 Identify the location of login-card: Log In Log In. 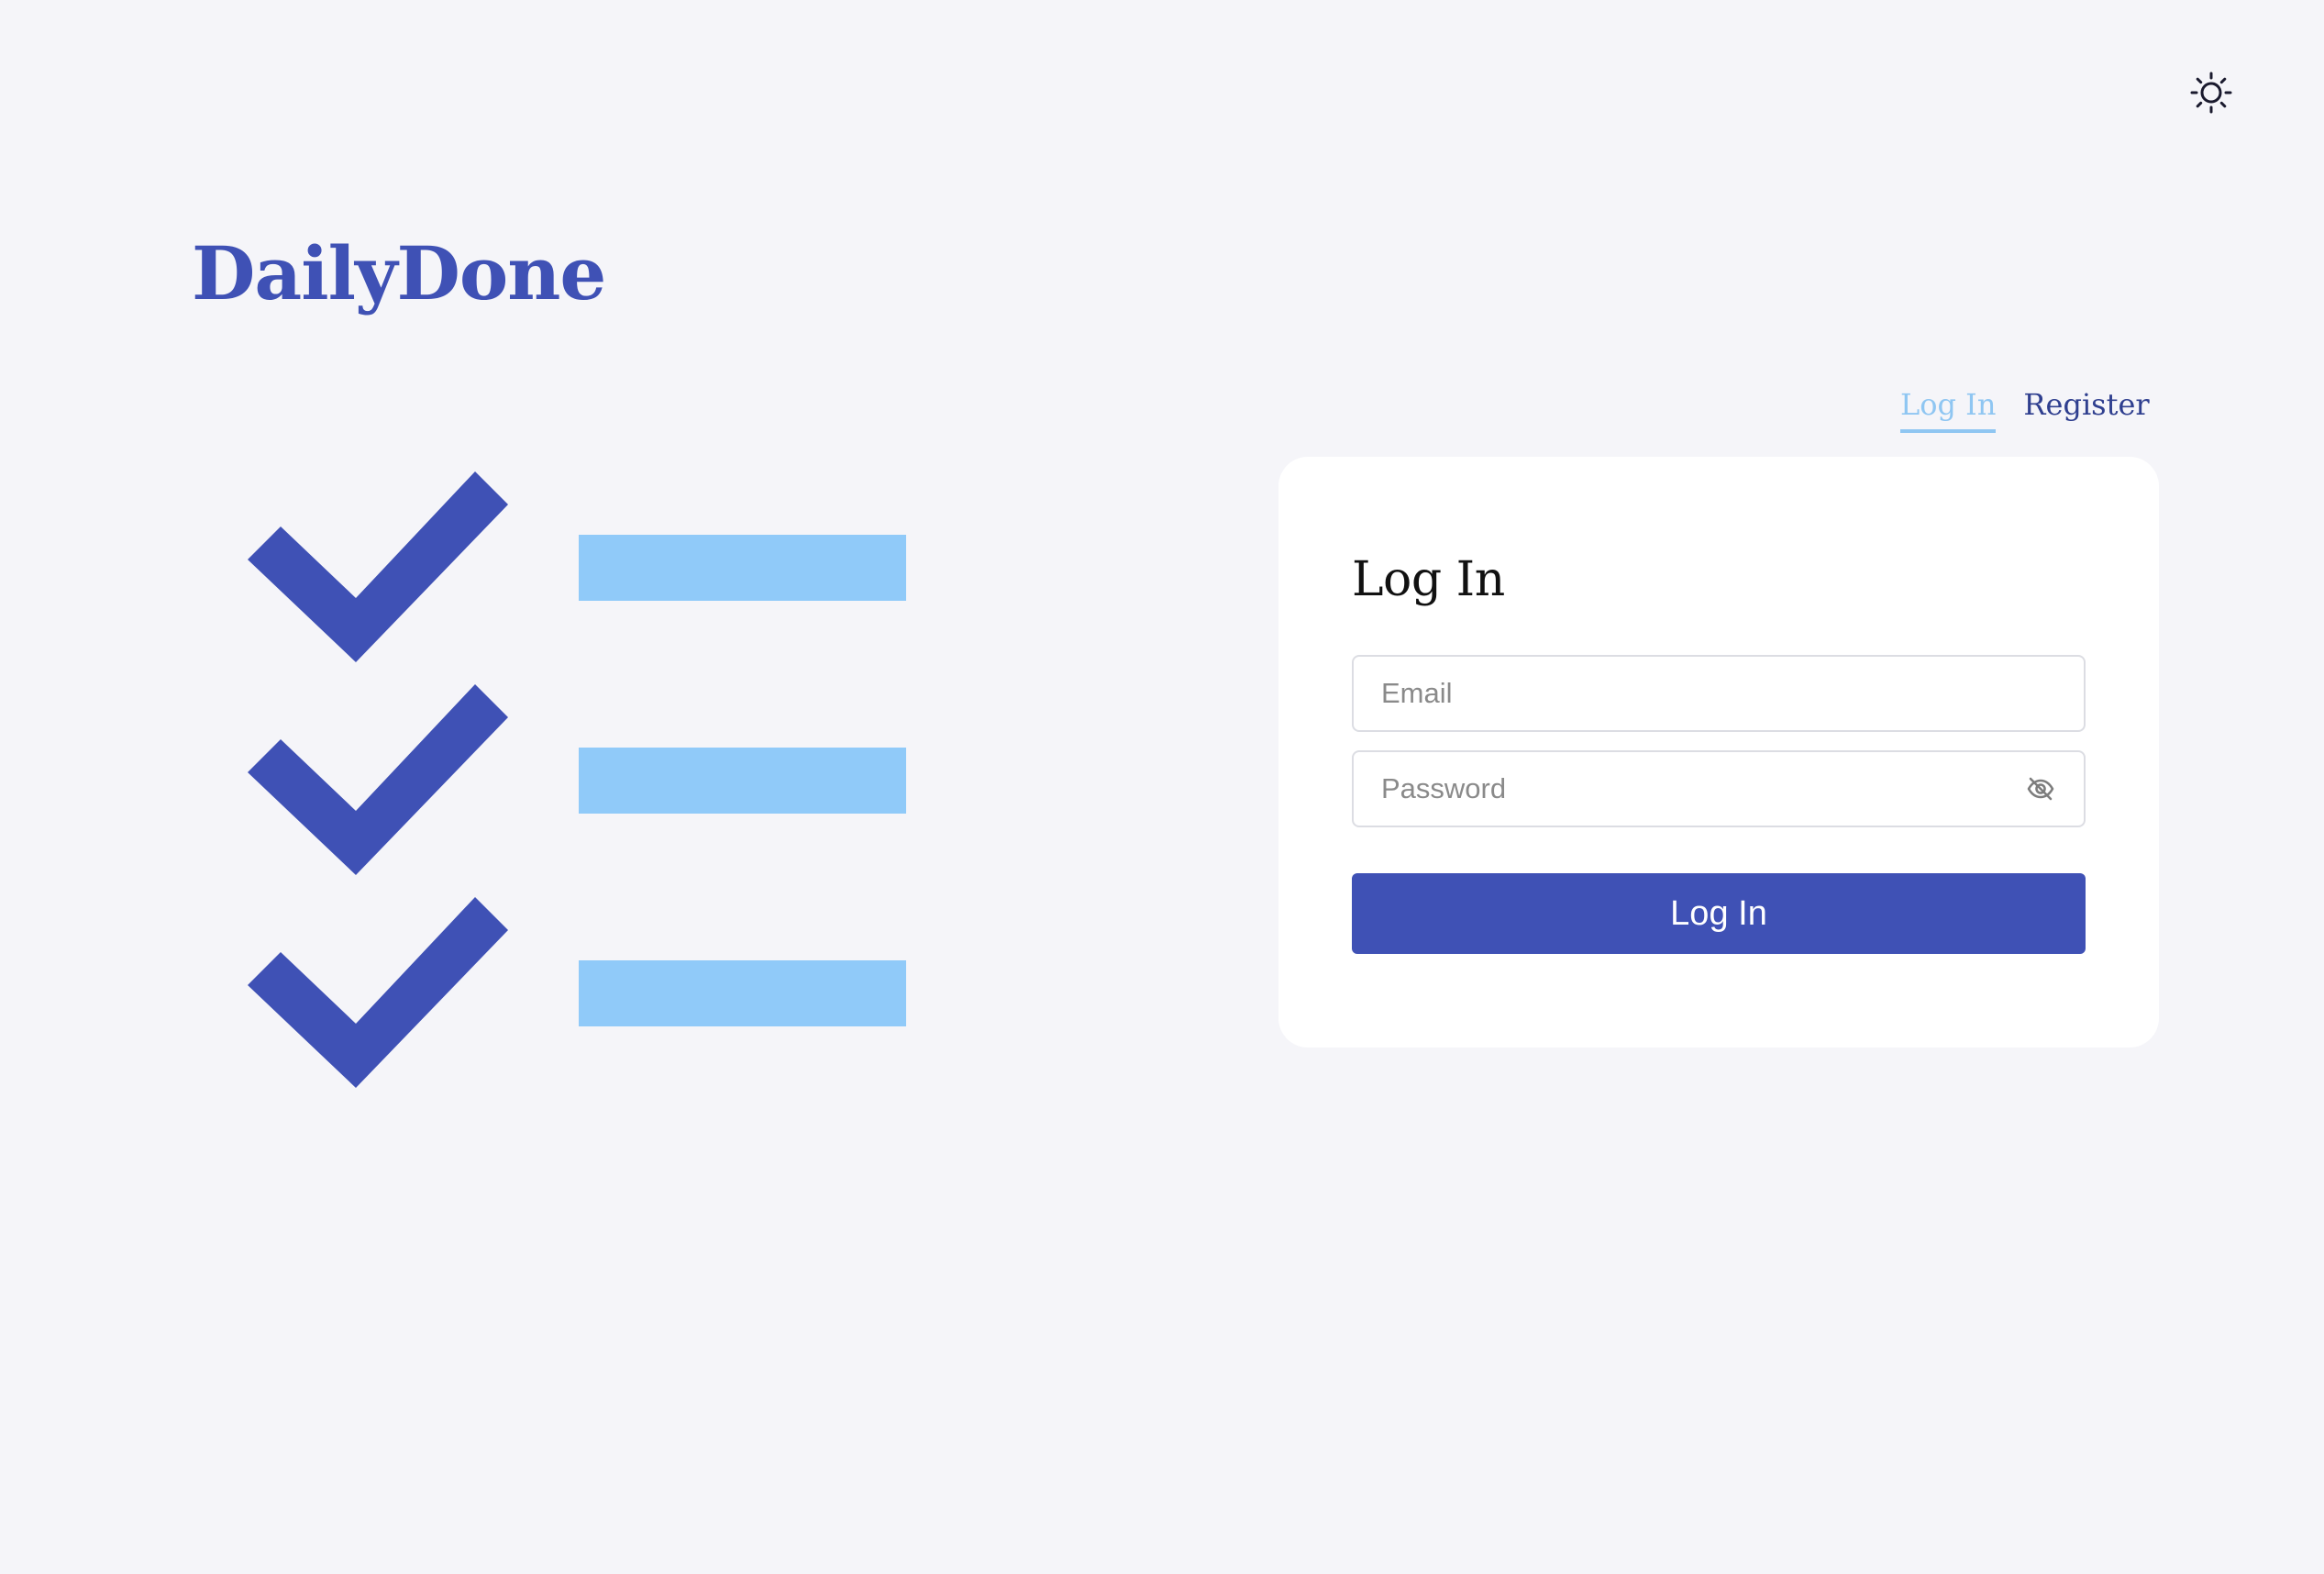
(1718, 752).